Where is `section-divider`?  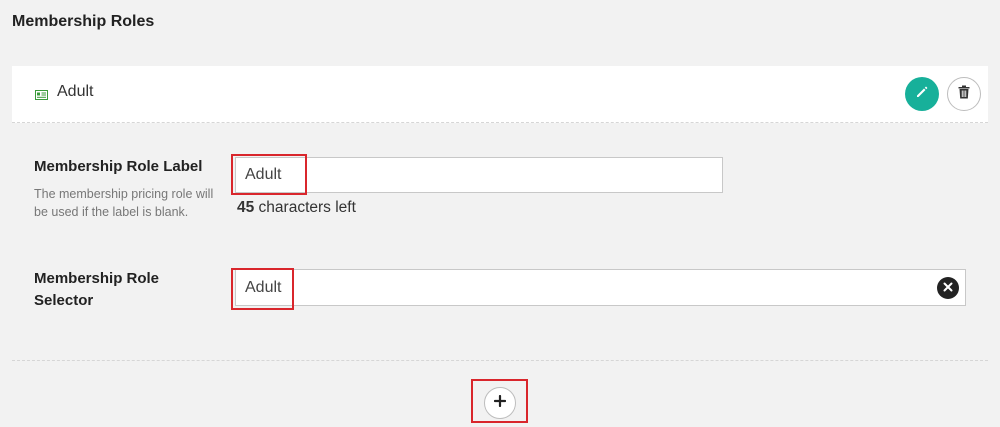 section-divider is located at coordinates (500, 360).